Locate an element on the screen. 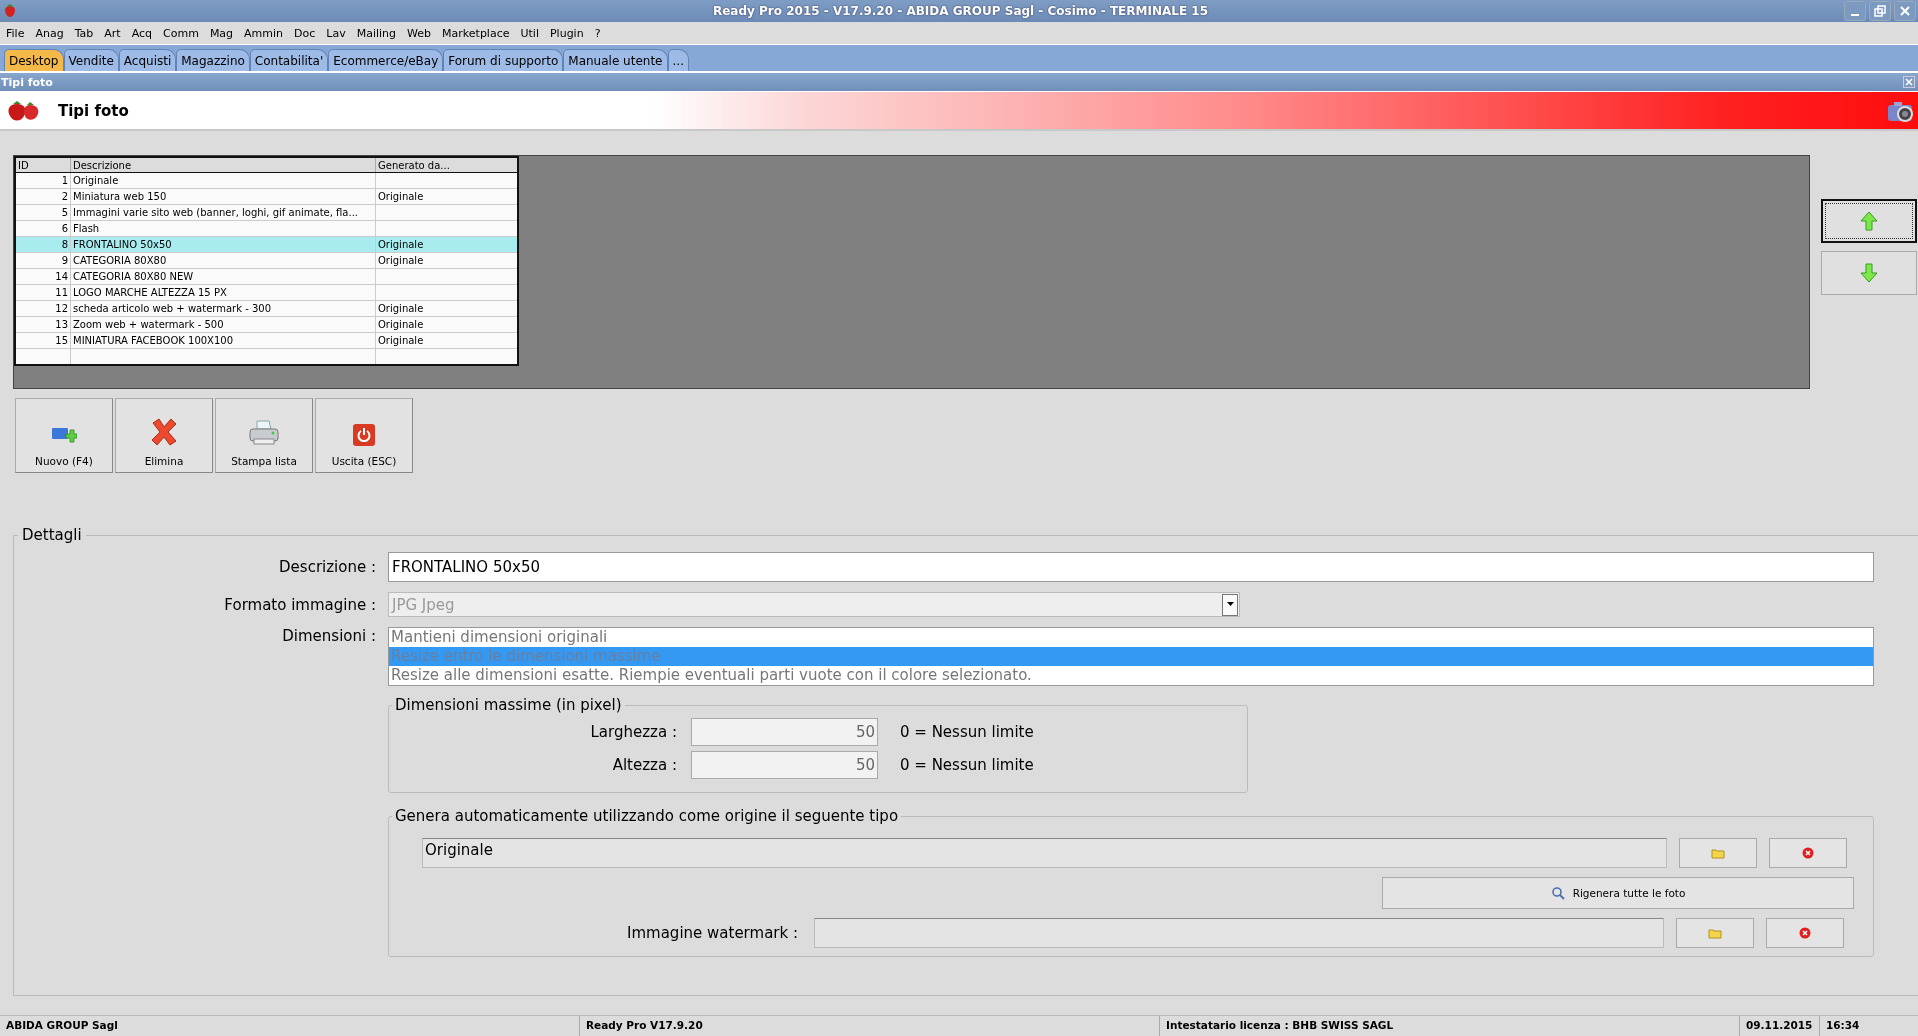 The height and width of the screenshot is (1036, 1918). tab: Magazzino is located at coordinates (213, 60).